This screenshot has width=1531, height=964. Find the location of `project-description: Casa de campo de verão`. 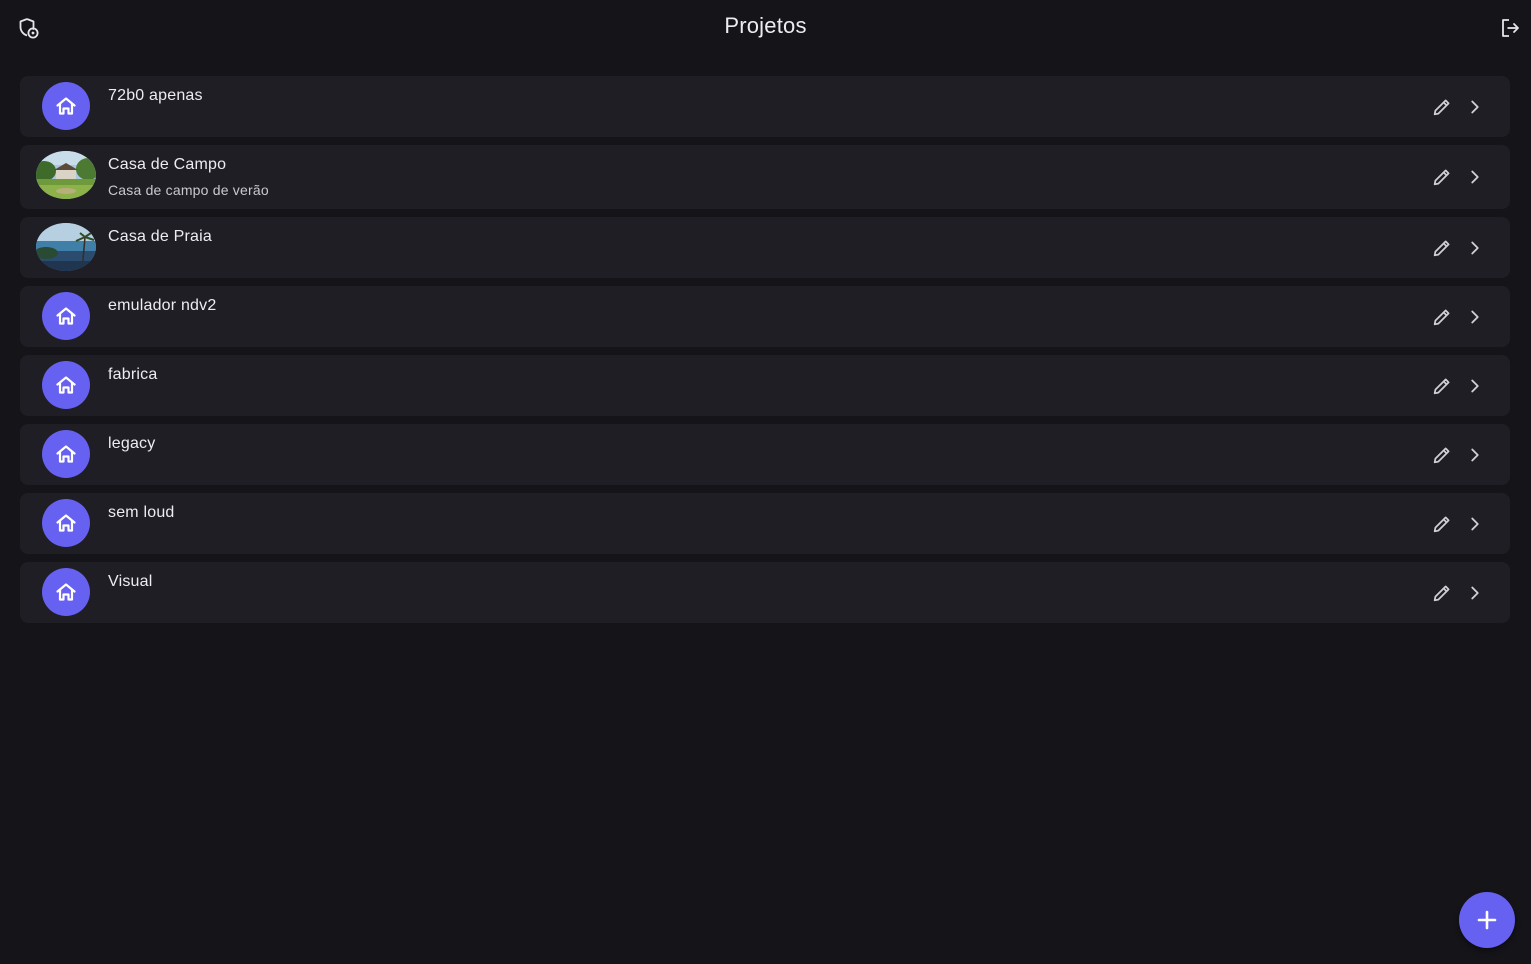

project-description: Casa de campo de verão is located at coordinates (188, 190).